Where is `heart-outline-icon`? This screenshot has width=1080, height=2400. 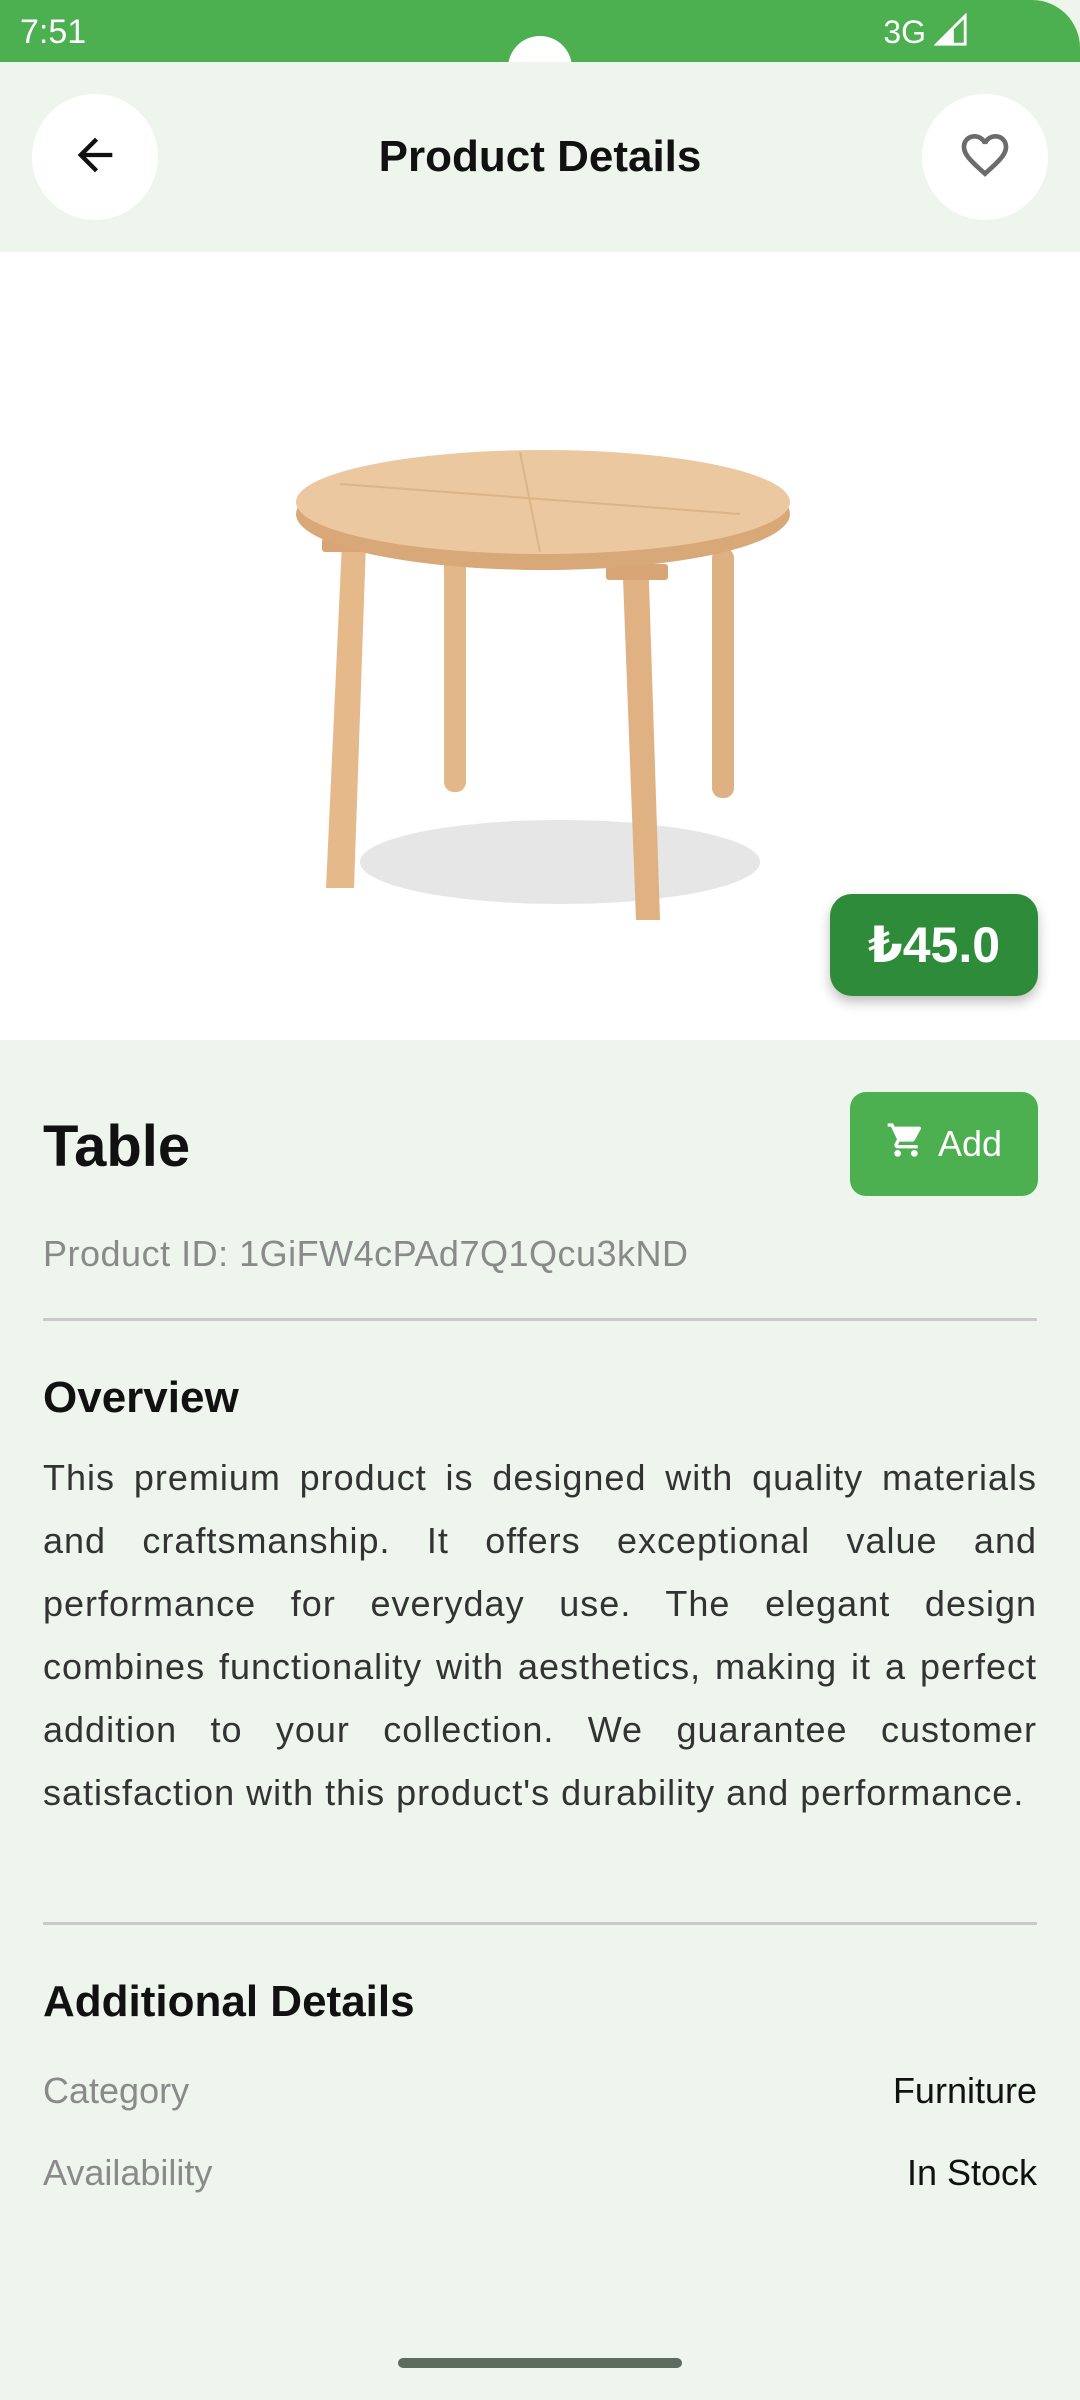 heart-outline-icon is located at coordinates (985, 157).